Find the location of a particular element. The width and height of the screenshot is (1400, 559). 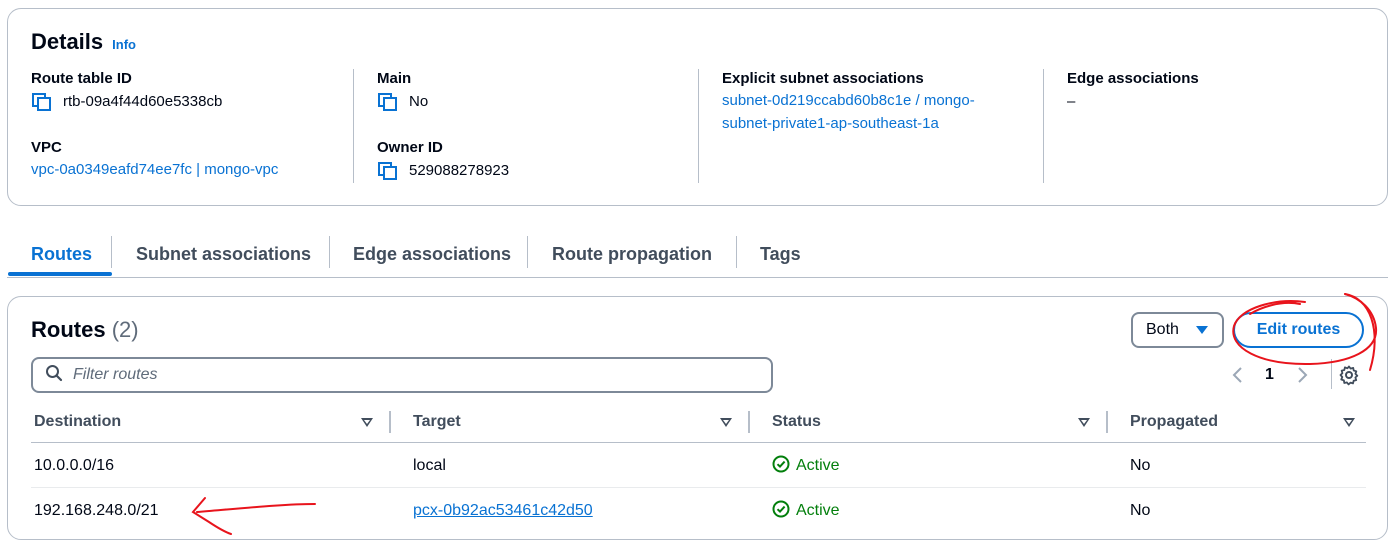

vpc-link: vpc-0a0349eafd74ee7fc | mongo-vpc is located at coordinates (191, 169).